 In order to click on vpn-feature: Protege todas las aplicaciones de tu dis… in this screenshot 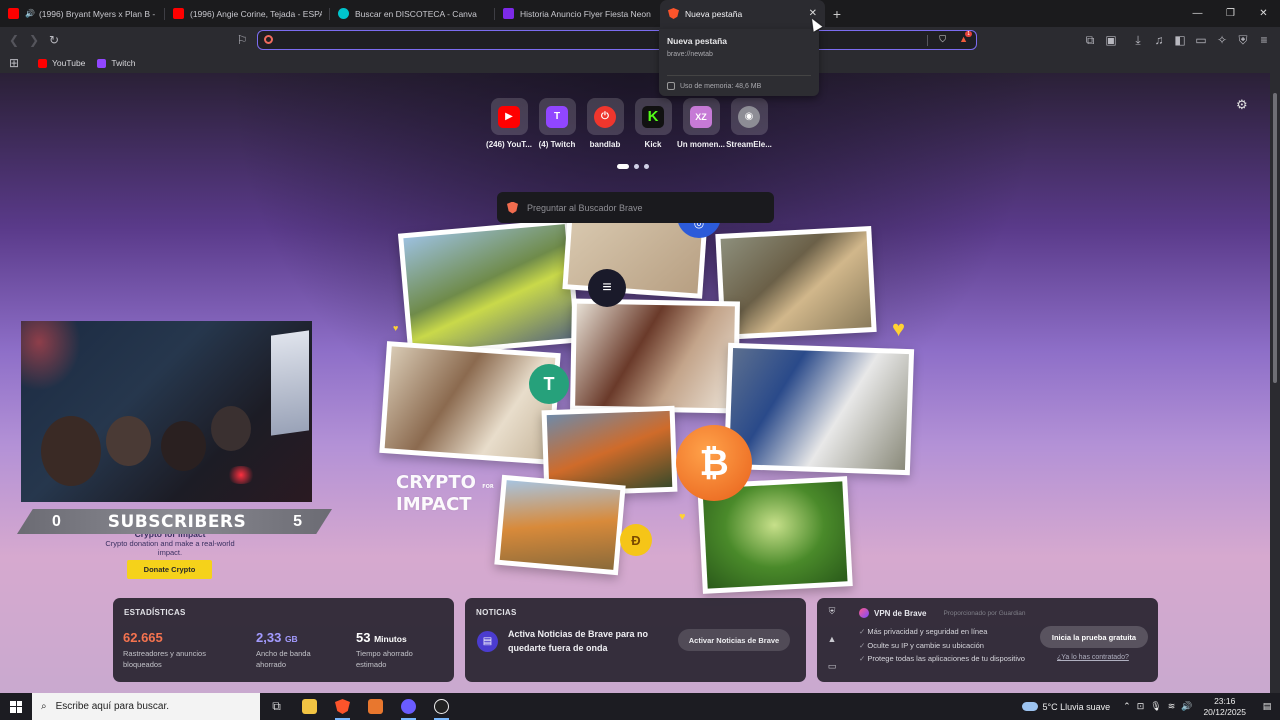, I will do `click(942, 659)`.